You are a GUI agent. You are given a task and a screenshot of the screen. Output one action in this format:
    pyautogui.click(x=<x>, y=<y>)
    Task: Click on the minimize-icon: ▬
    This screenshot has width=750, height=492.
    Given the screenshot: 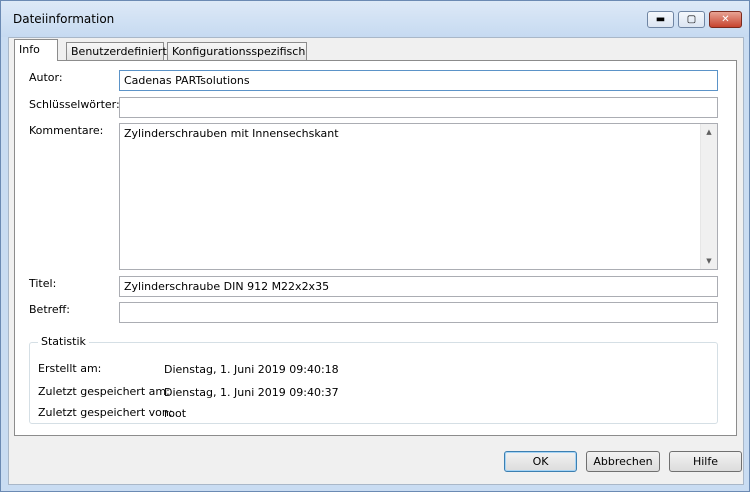 What is the action you would take?
    pyautogui.click(x=660, y=19)
    